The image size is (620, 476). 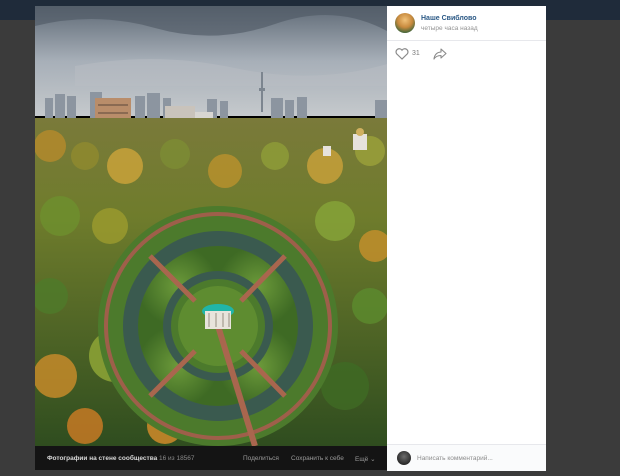 What do you see at coordinates (477, 458) in the screenshot?
I see `comment-input` at bounding box center [477, 458].